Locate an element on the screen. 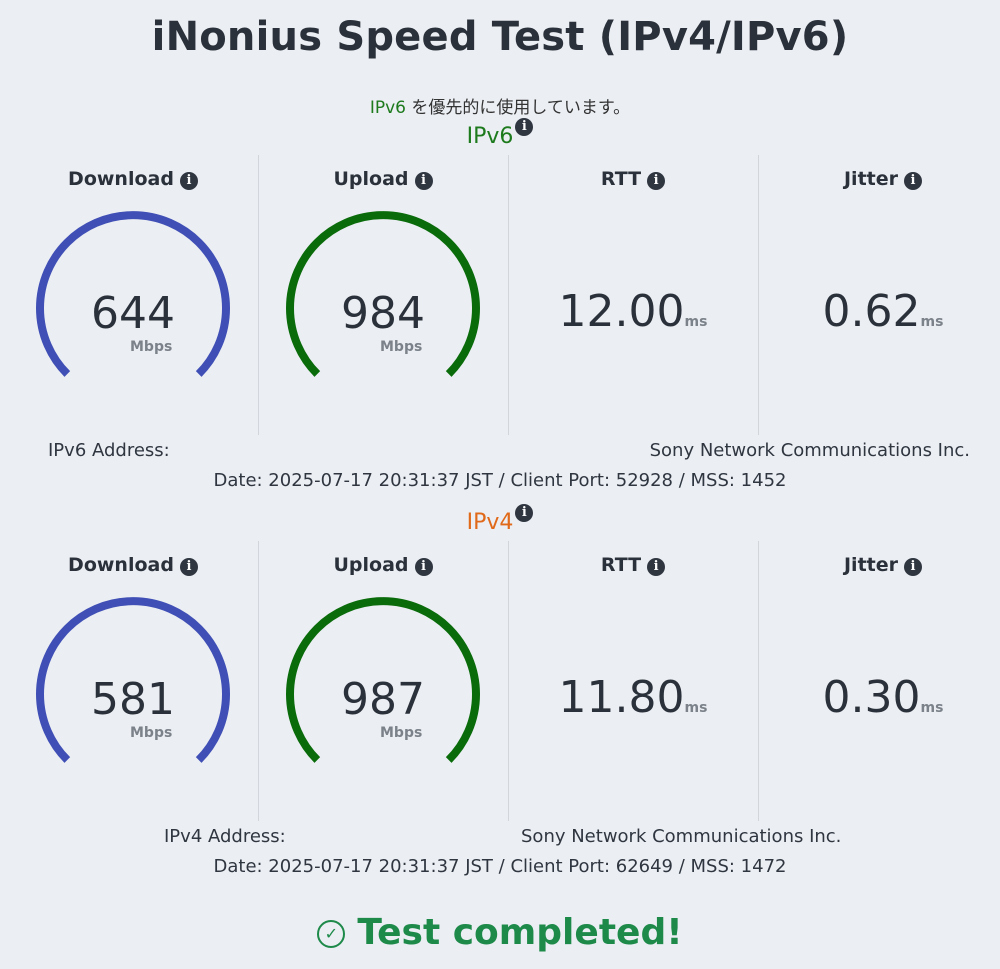  ipv4-upload-header: Upload i is located at coordinates (383, 565).